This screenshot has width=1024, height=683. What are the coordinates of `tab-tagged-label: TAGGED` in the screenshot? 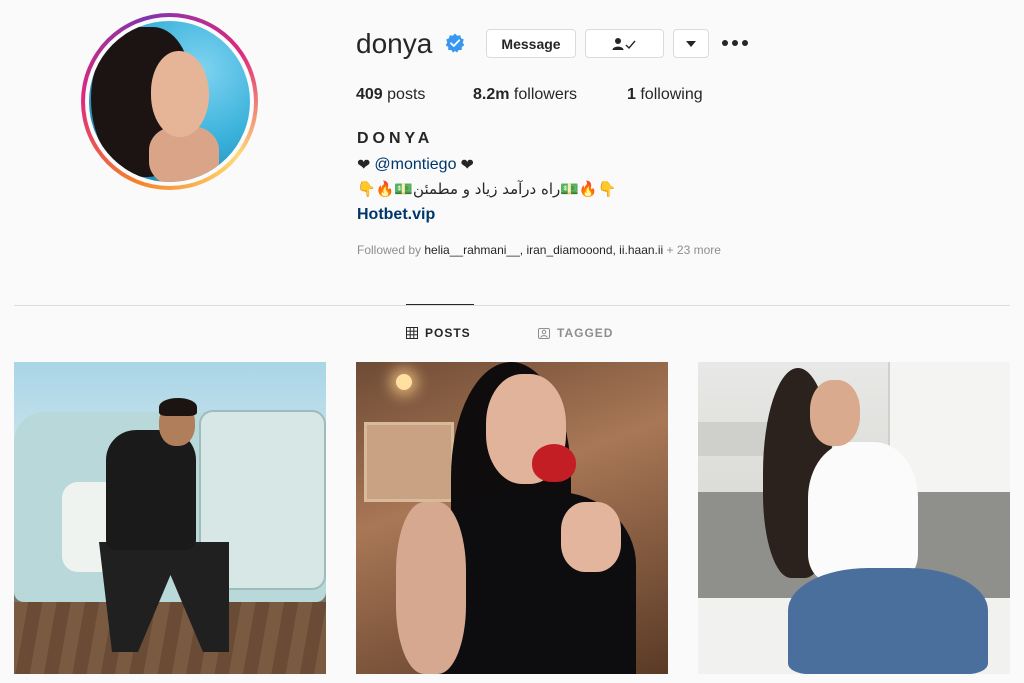 It's located at (585, 333).